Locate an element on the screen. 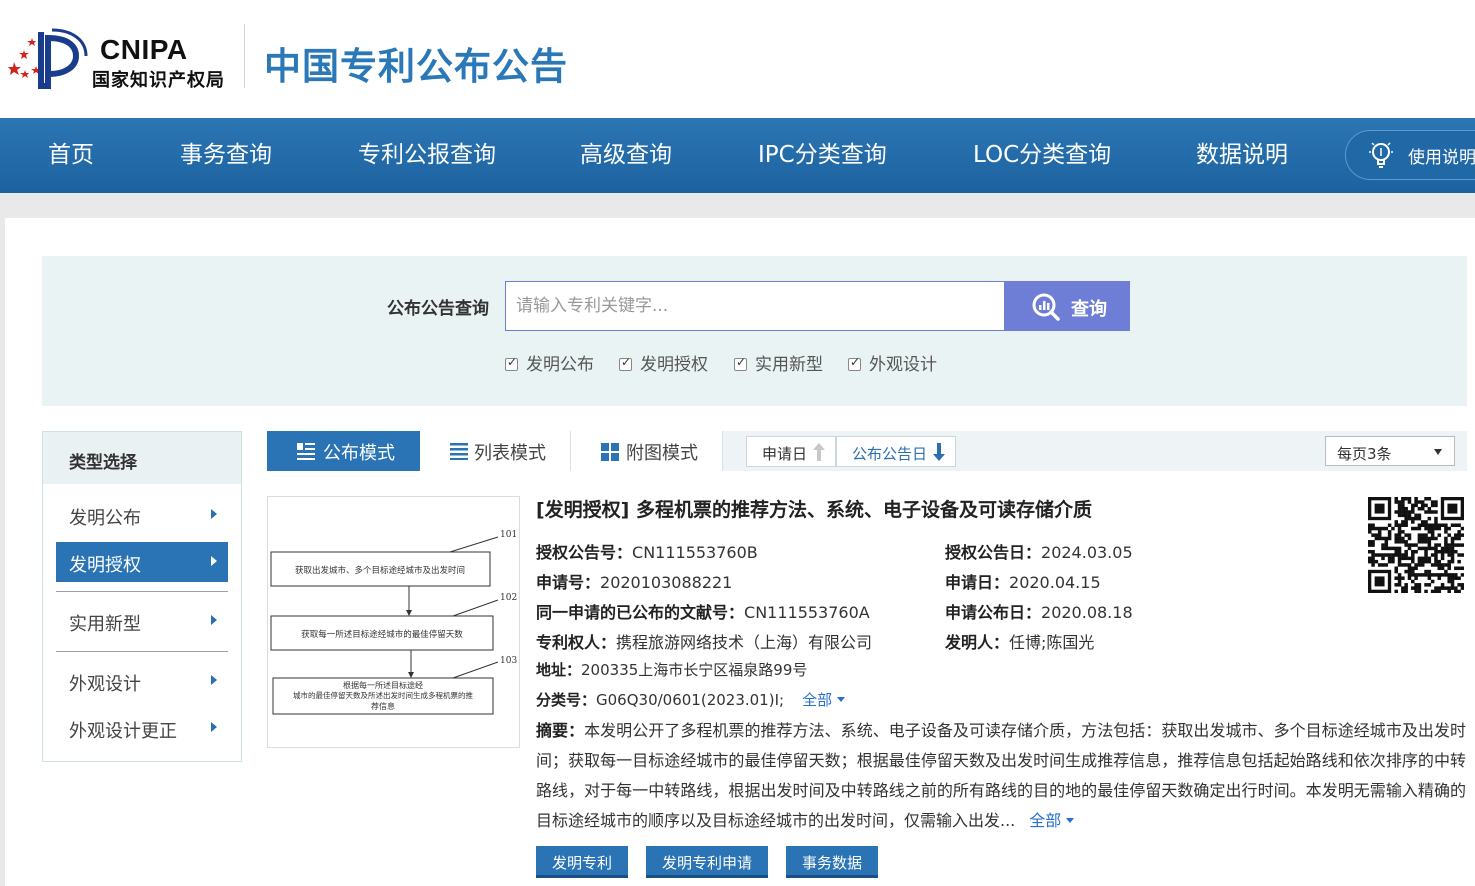  type-item-design: 外观设计 is located at coordinates (142, 681).